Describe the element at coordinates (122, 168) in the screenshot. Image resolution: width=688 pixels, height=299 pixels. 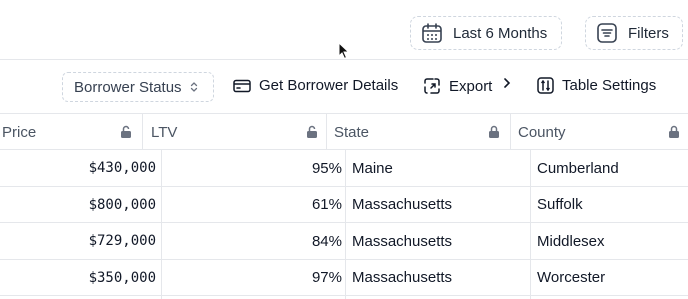
I see `price-cell: $430,000` at that location.